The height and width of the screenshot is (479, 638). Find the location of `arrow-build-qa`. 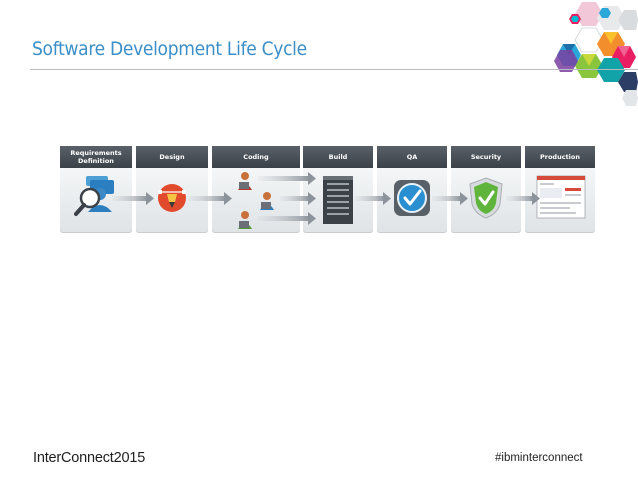

arrow-build-qa is located at coordinates (373, 198).